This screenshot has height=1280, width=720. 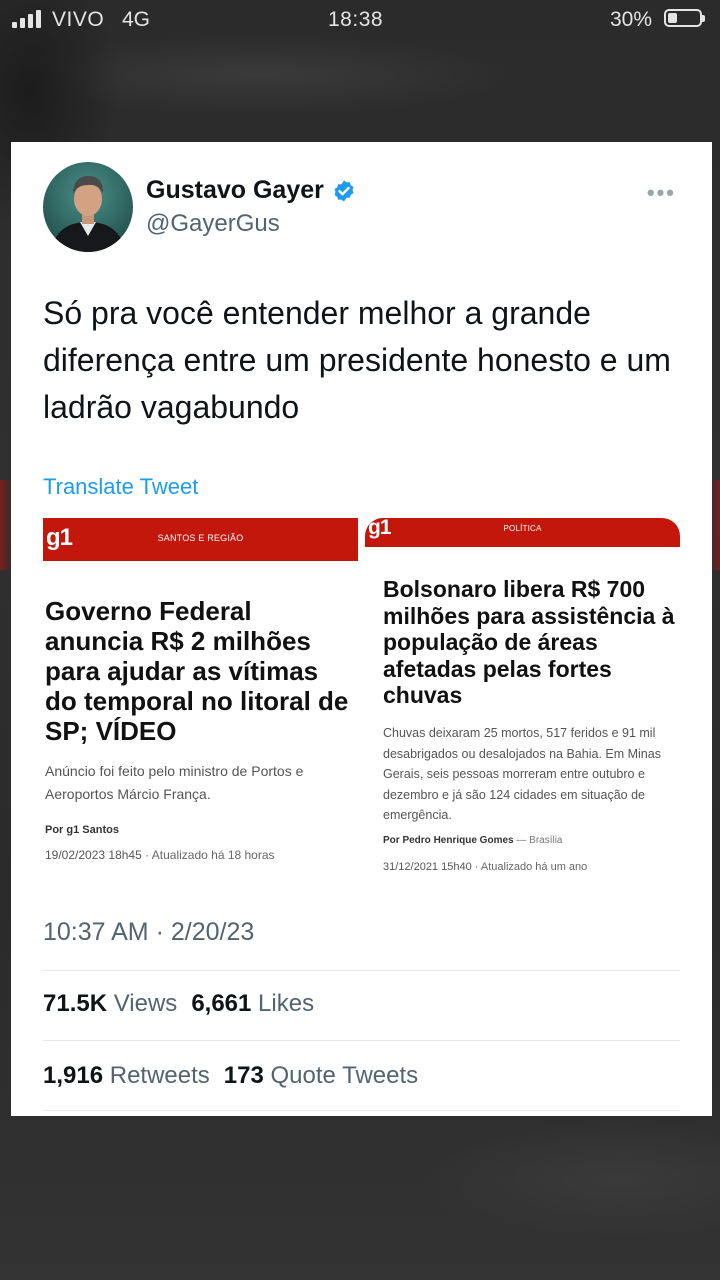 What do you see at coordinates (684, 18) in the screenshot?
I see `battery-icon` at bounding box center [684, 18].